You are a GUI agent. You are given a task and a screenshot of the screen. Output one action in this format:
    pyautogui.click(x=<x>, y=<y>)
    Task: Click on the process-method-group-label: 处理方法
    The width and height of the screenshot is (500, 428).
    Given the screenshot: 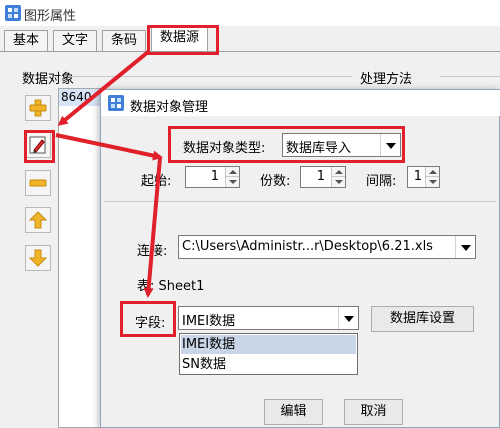 What is the action you would take?
    pyautogui.click(x=386, y=79)
    